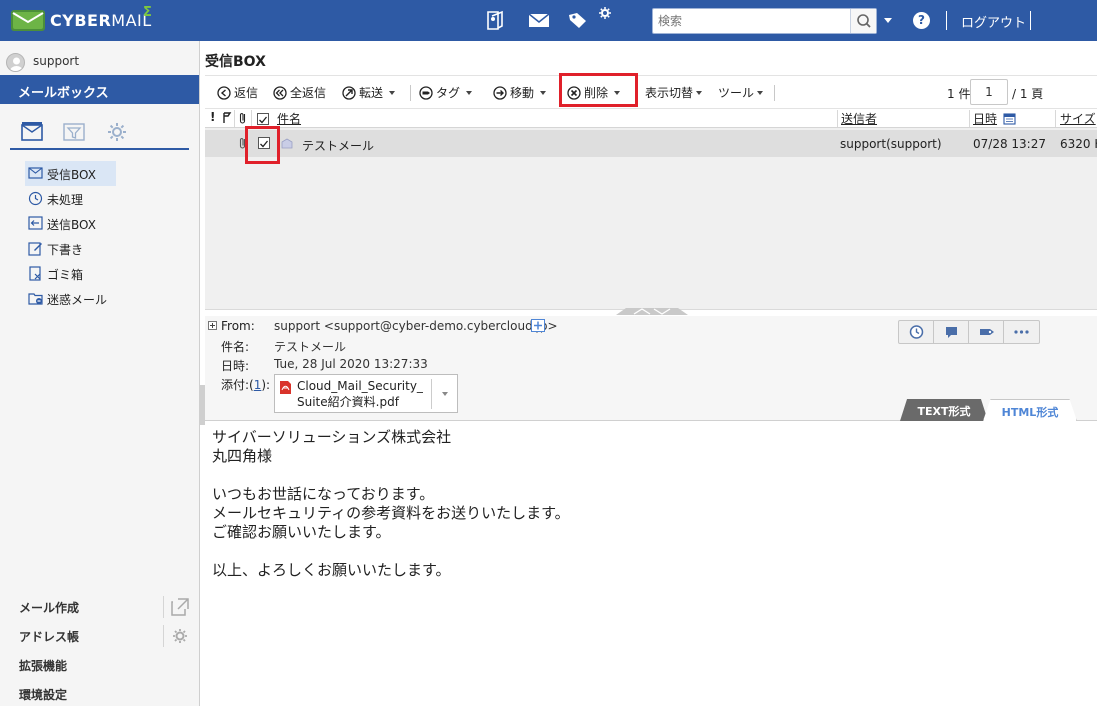 The image size is (1097, 709). Describe the element at coordinates (70, 223) in the screenshot. I see `folder-sent: 送信BOX` at that location.